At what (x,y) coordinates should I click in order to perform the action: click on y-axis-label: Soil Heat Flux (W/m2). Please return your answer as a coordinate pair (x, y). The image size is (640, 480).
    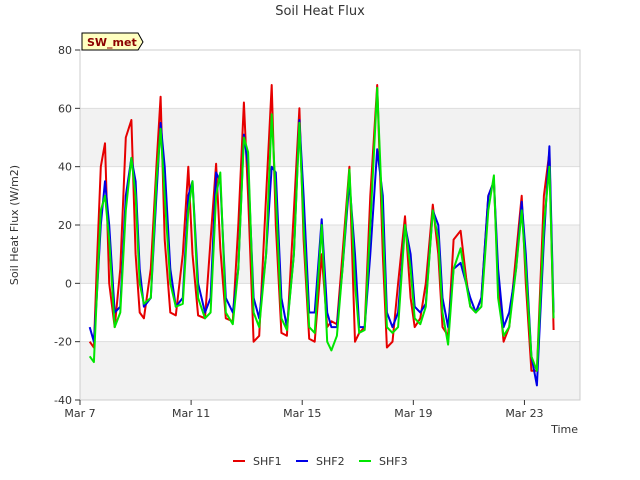
    Looking at the image, I should click on (14, 225).